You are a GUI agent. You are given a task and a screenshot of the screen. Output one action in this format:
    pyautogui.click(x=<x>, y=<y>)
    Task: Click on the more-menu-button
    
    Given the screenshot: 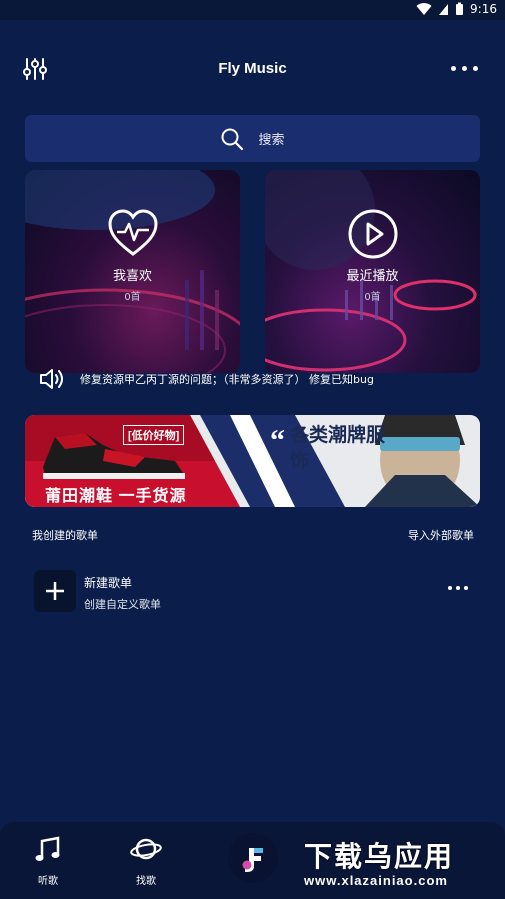 What is the action you would take?
    pyautogui.click(x=466, y=68)
    